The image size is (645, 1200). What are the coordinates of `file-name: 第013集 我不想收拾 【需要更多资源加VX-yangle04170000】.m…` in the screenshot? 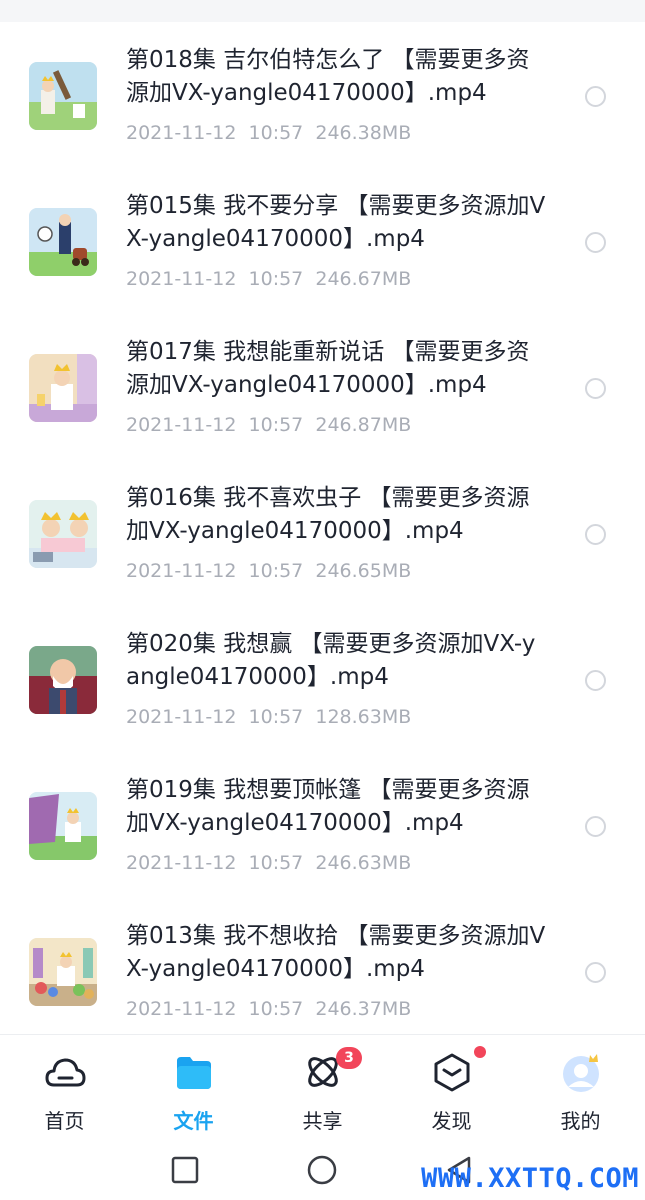 It's located at (336, 952).